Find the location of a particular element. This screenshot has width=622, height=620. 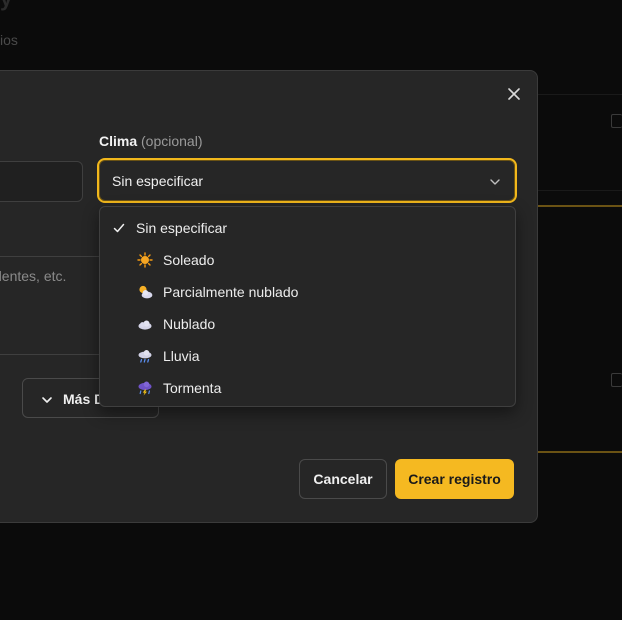

sun-behind-cloud-icon is located at coordinates (145, 292).